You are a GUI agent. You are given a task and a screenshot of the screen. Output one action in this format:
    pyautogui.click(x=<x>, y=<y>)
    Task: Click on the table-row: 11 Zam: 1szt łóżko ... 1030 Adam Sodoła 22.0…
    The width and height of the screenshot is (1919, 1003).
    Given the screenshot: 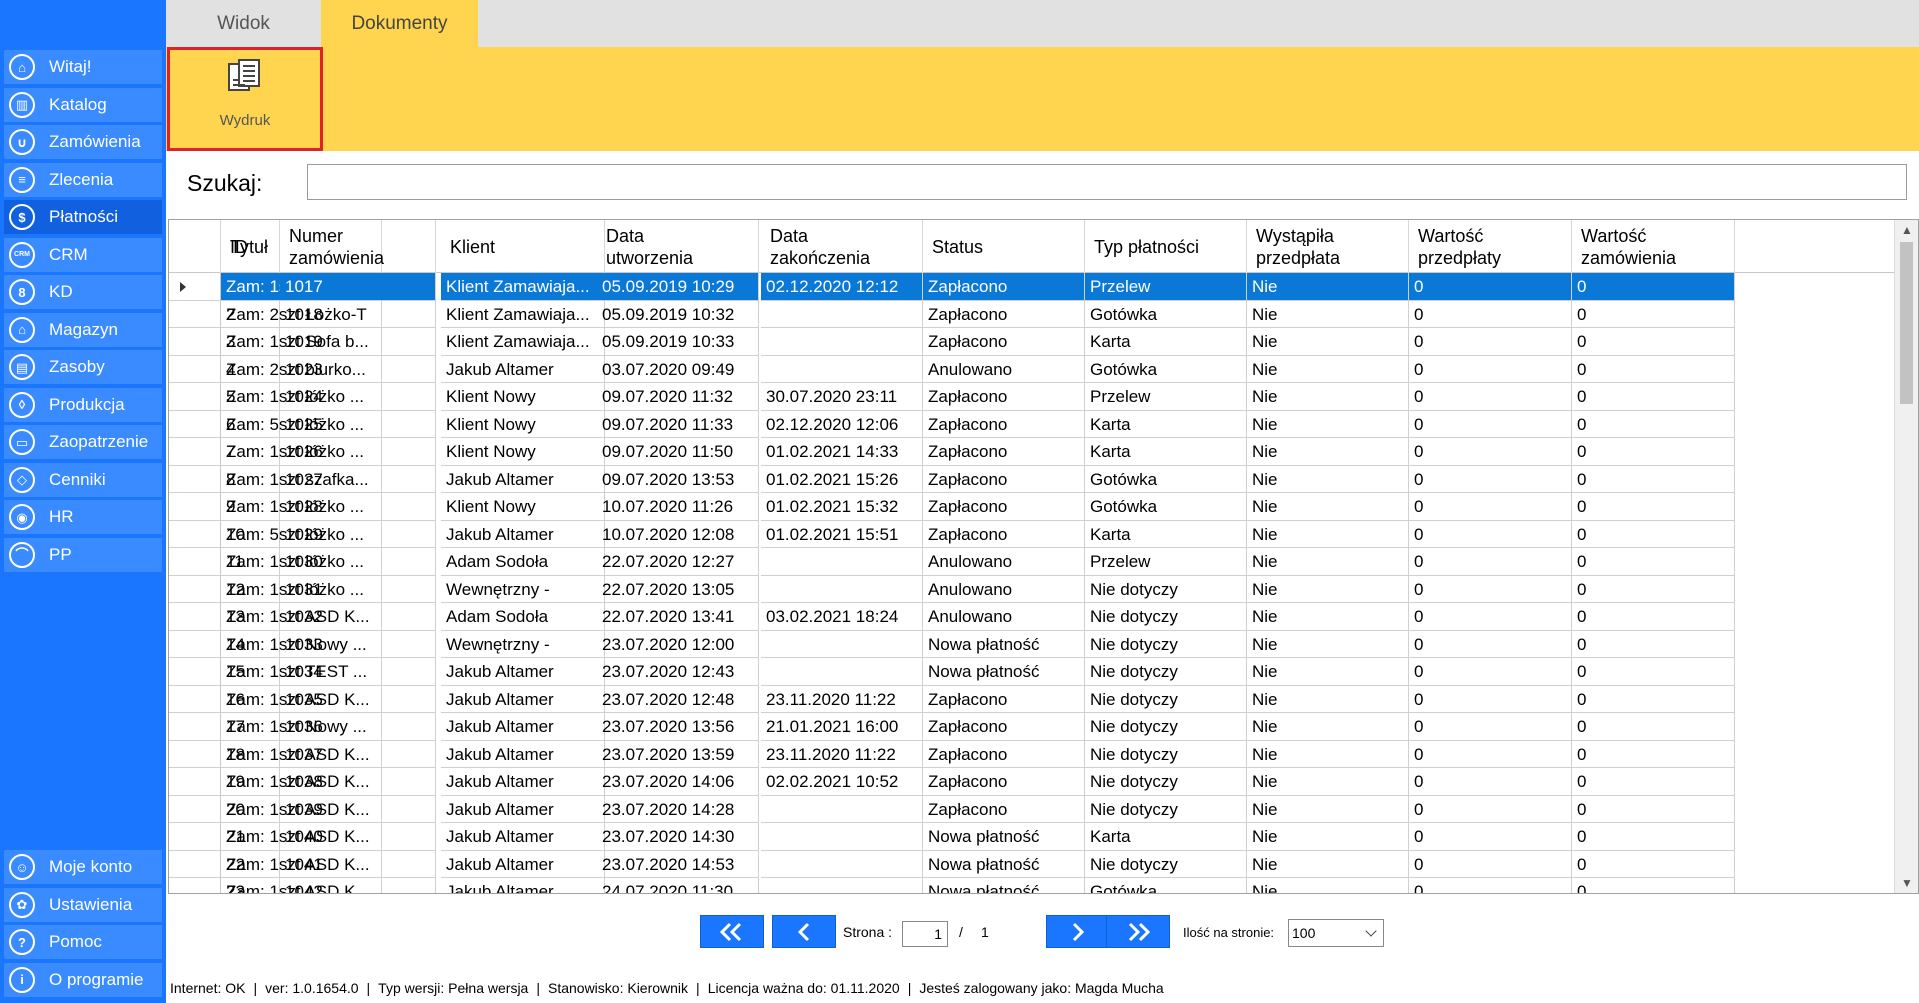 What is the action you would take?
    pyautogui.click(x=1031, y=562)
    